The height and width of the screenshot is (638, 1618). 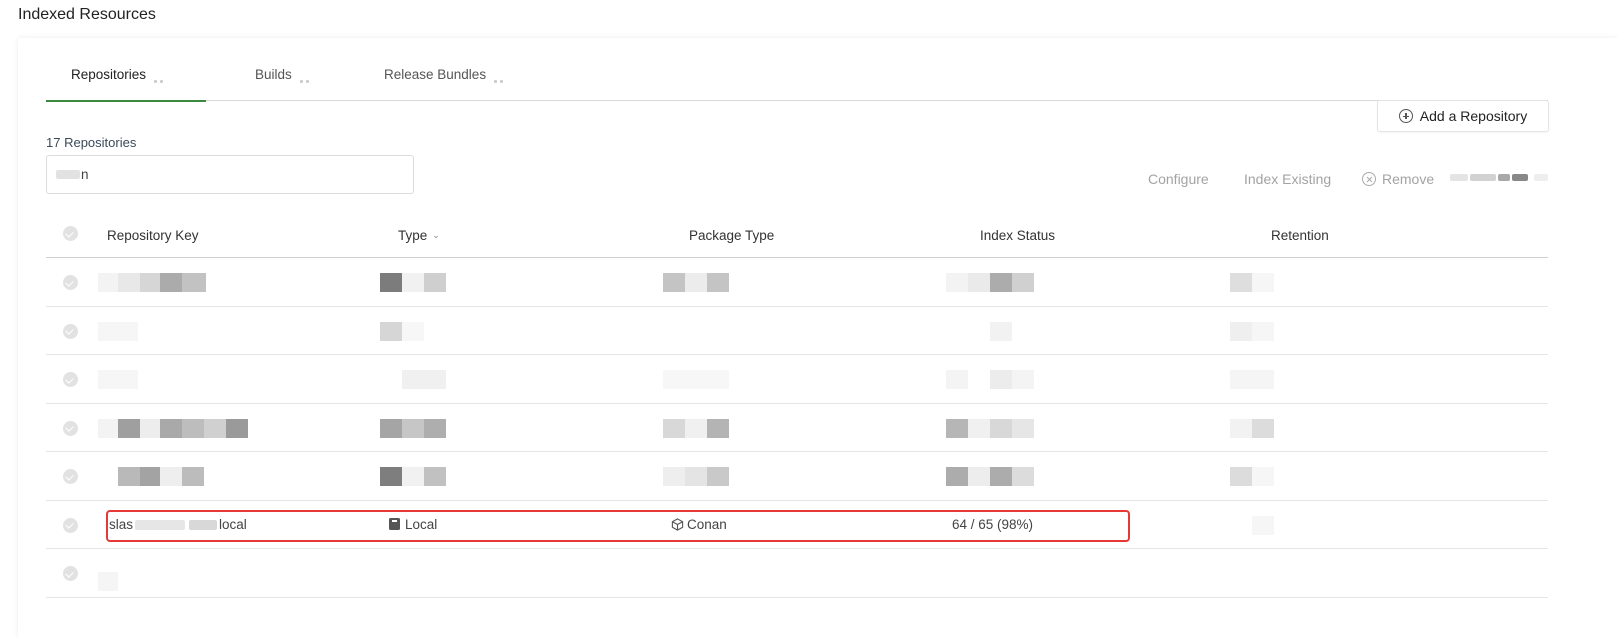 What do you see at coordinates (91, 142) in the screenshot?
I see `repository-count: 17 Repositories` at bounding box center [91, 142].